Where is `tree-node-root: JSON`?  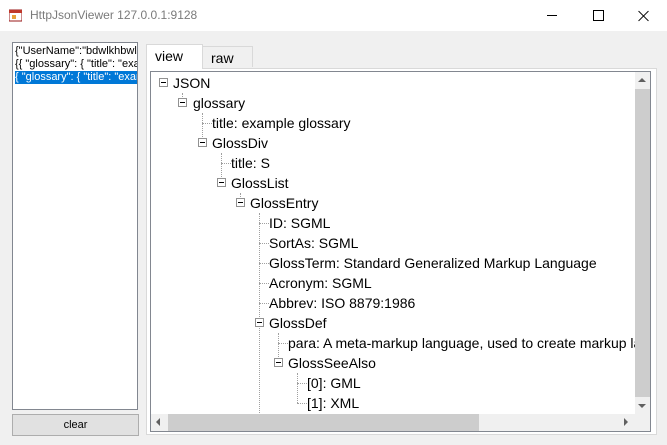
tree-node-root: JSON is located at coordinates (191, 83).